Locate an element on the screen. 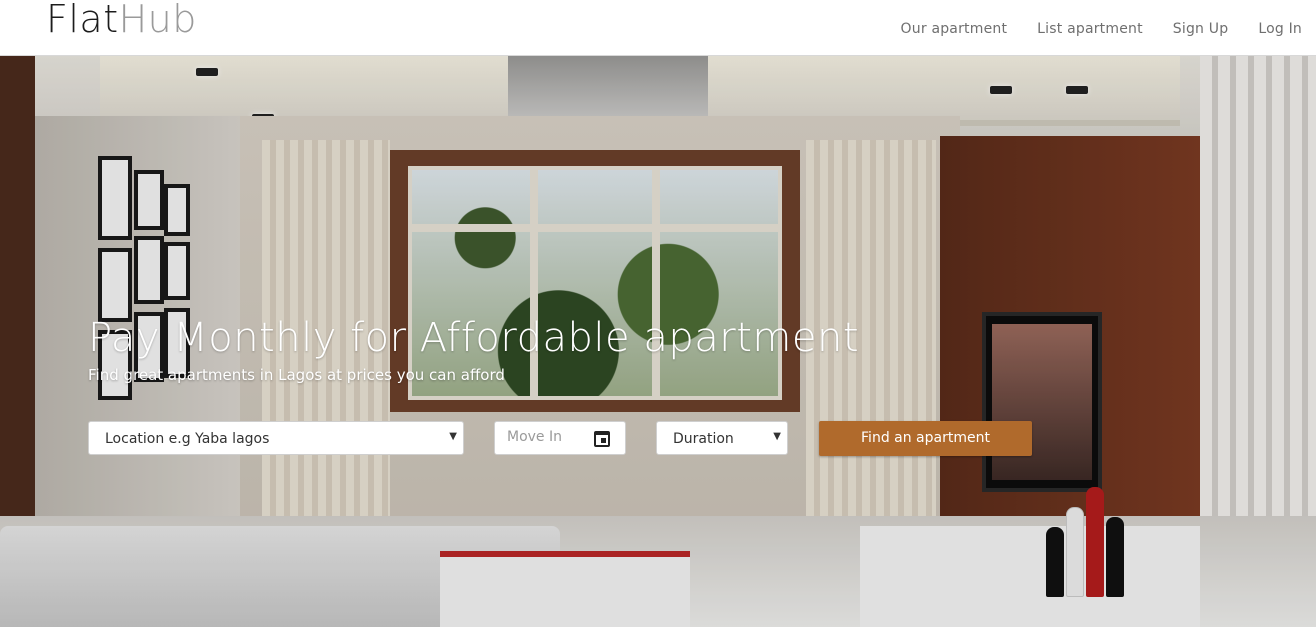 This screenshot has height=627, width=1316. hero-headline: Pay Monthly for Affordable apartment is located at coordinates (474, 338).